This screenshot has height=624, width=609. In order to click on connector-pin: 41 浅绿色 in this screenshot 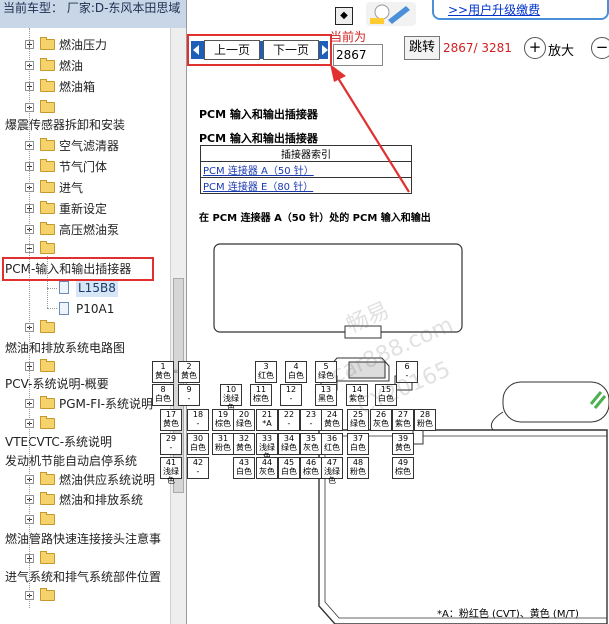, I will do `click(171, 471)`.